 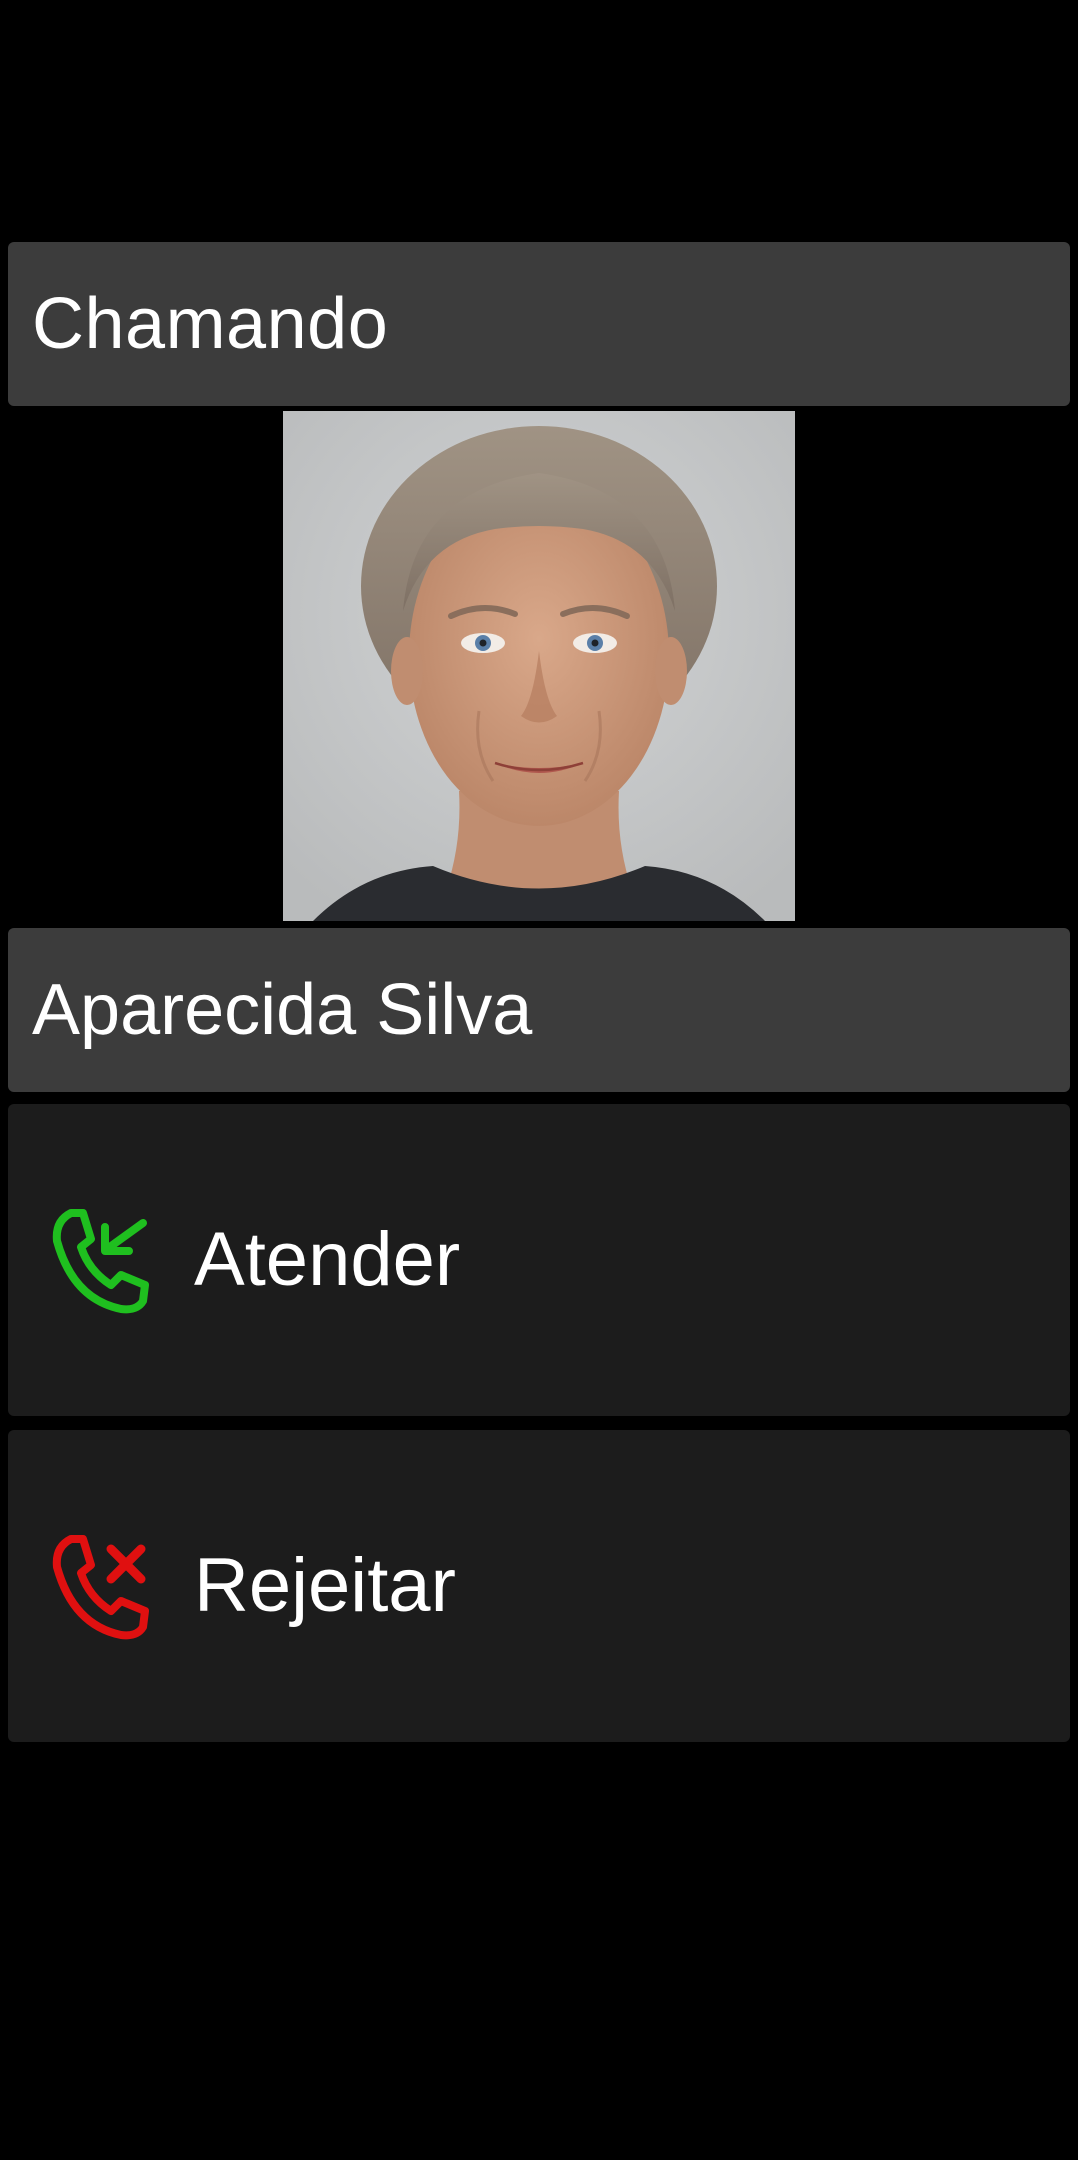 What do you see at coordinates (282, 1010) in the screenshot?
I see `caller-name: Aparecida Silva` at bounding box center [282, 1010].